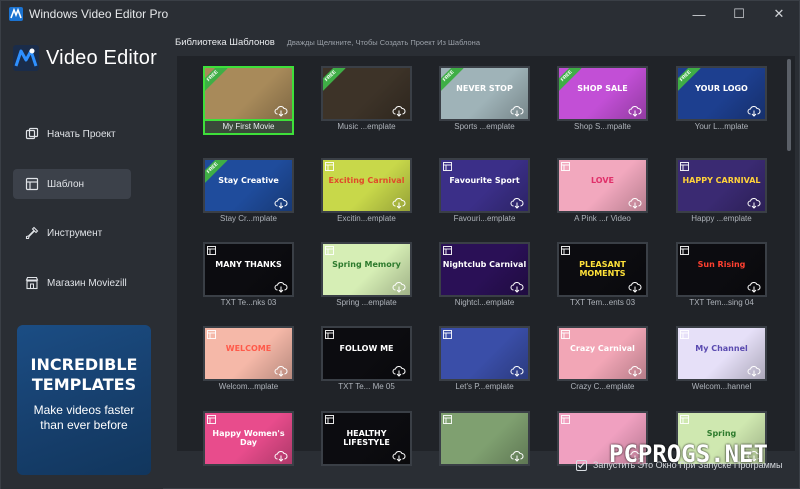  What do you see at coordinates (248, 348) in the screenshot?
I see `thumbnail-text: WELCOME` at bounding box center [248, 348].